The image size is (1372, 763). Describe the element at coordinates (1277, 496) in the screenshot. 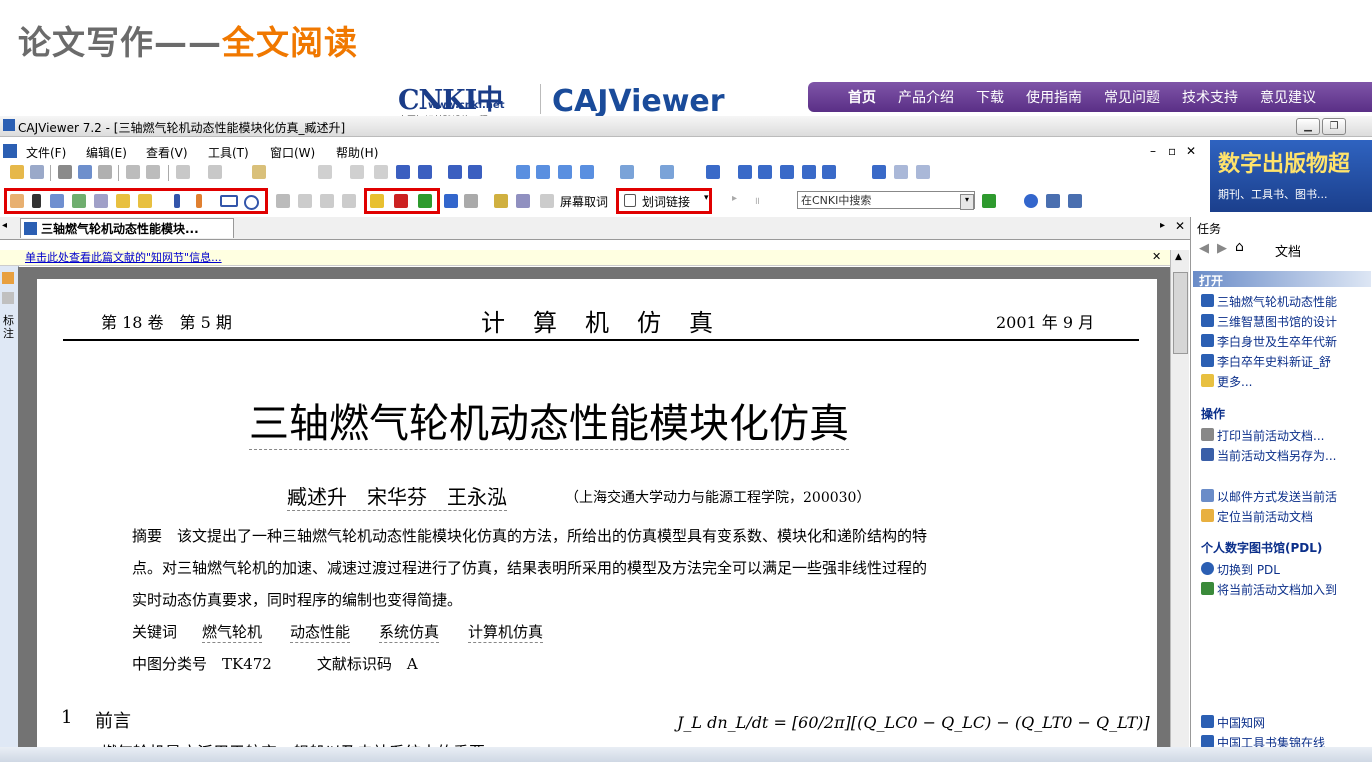

I see `send-mail-link: 以邮件方式发送当前活` at that location.